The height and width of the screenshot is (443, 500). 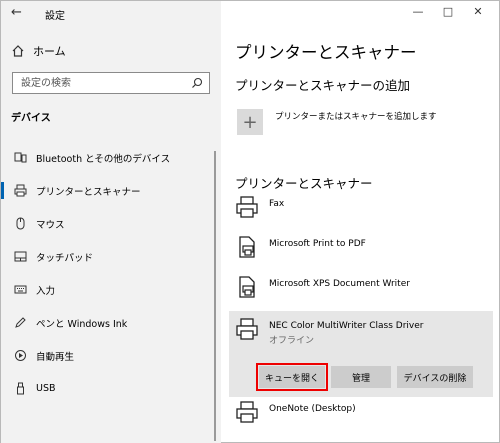 I want to click on sidebar-scrollbar, so click(x=215, y=296).